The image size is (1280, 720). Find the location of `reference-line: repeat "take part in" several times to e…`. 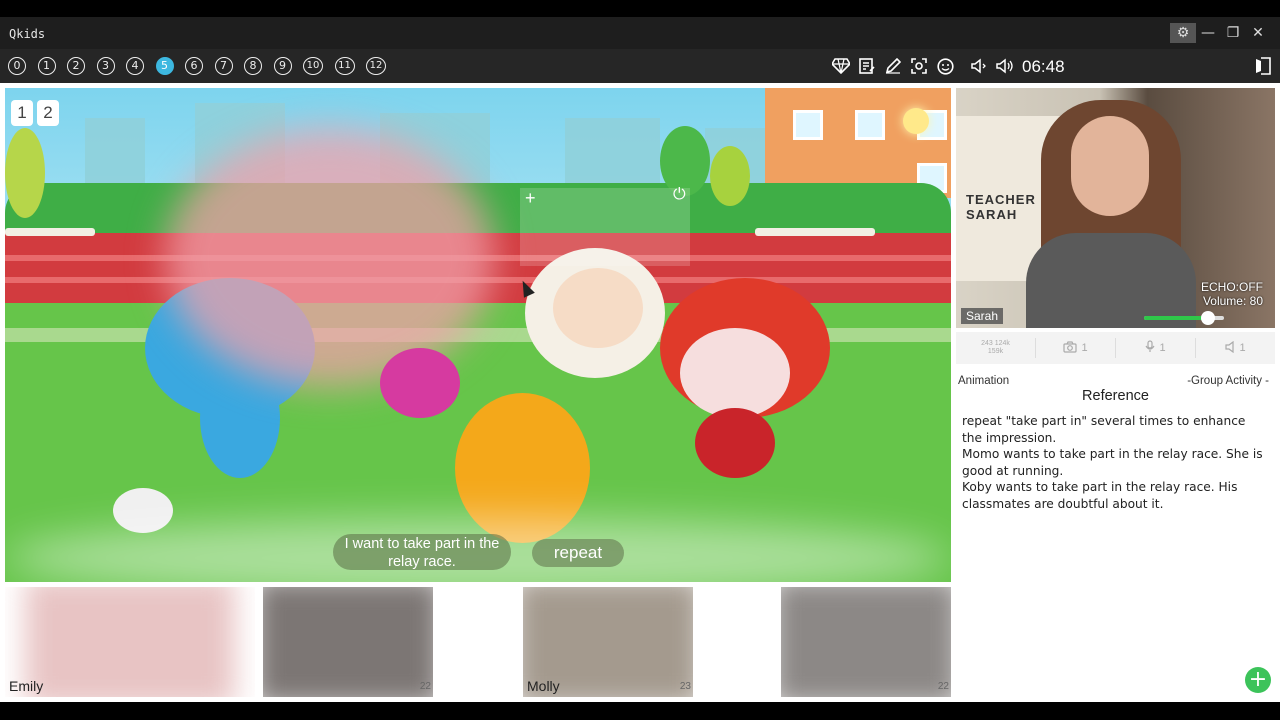

reference-line: repeat "take part in" several times to e… is located at coordinates (1104, 429).